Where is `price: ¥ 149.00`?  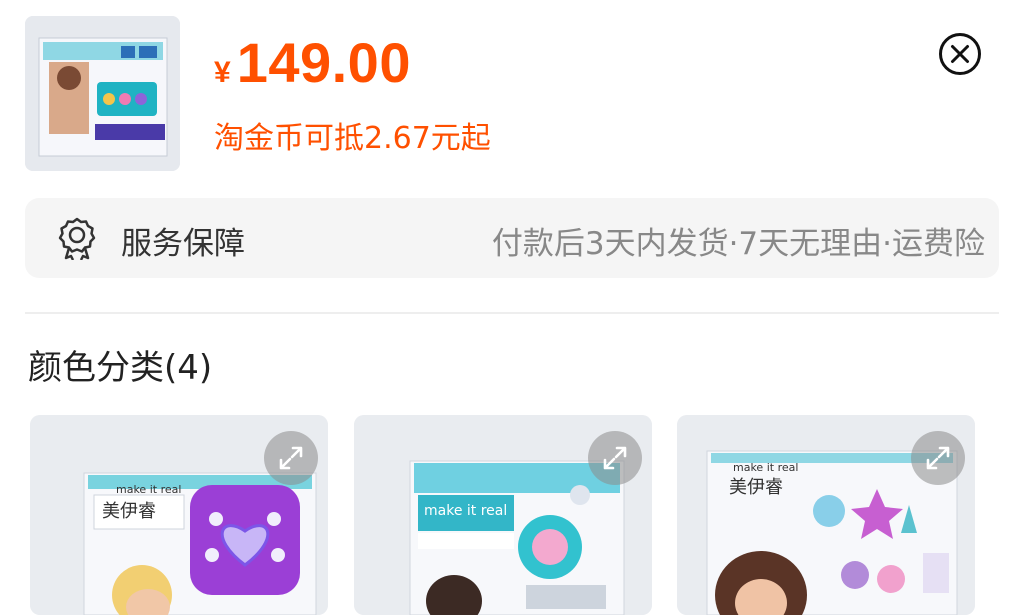
price: ¥ 149.00 is located at coordinates (312, 62).